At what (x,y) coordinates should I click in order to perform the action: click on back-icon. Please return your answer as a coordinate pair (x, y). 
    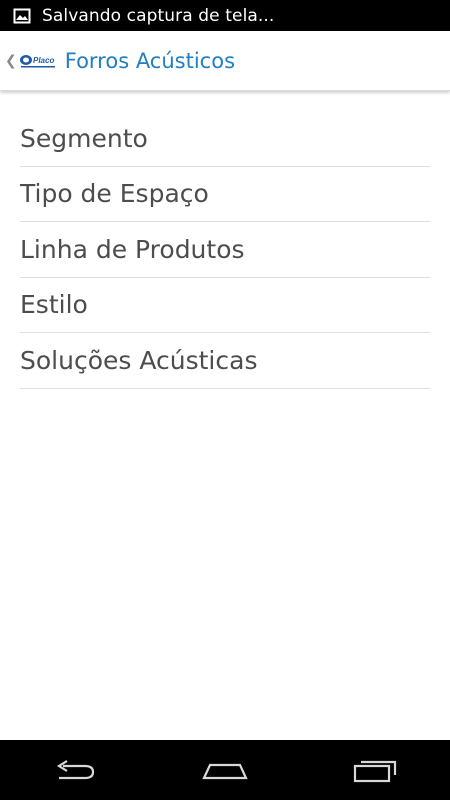
    Looking at the image, I should click on (75, 770).